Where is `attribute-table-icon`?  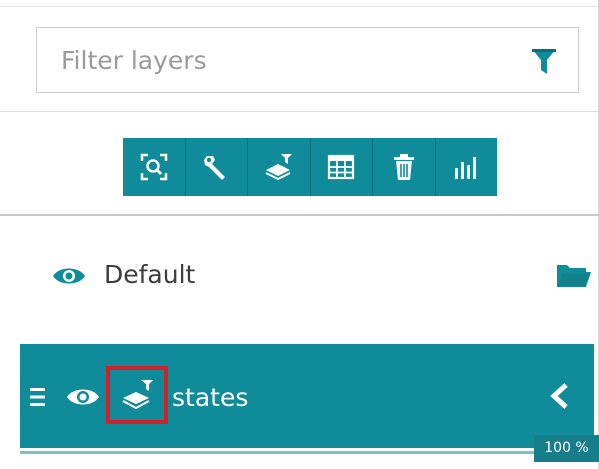
attribute-table-icon is located at coordinates (341, 167).